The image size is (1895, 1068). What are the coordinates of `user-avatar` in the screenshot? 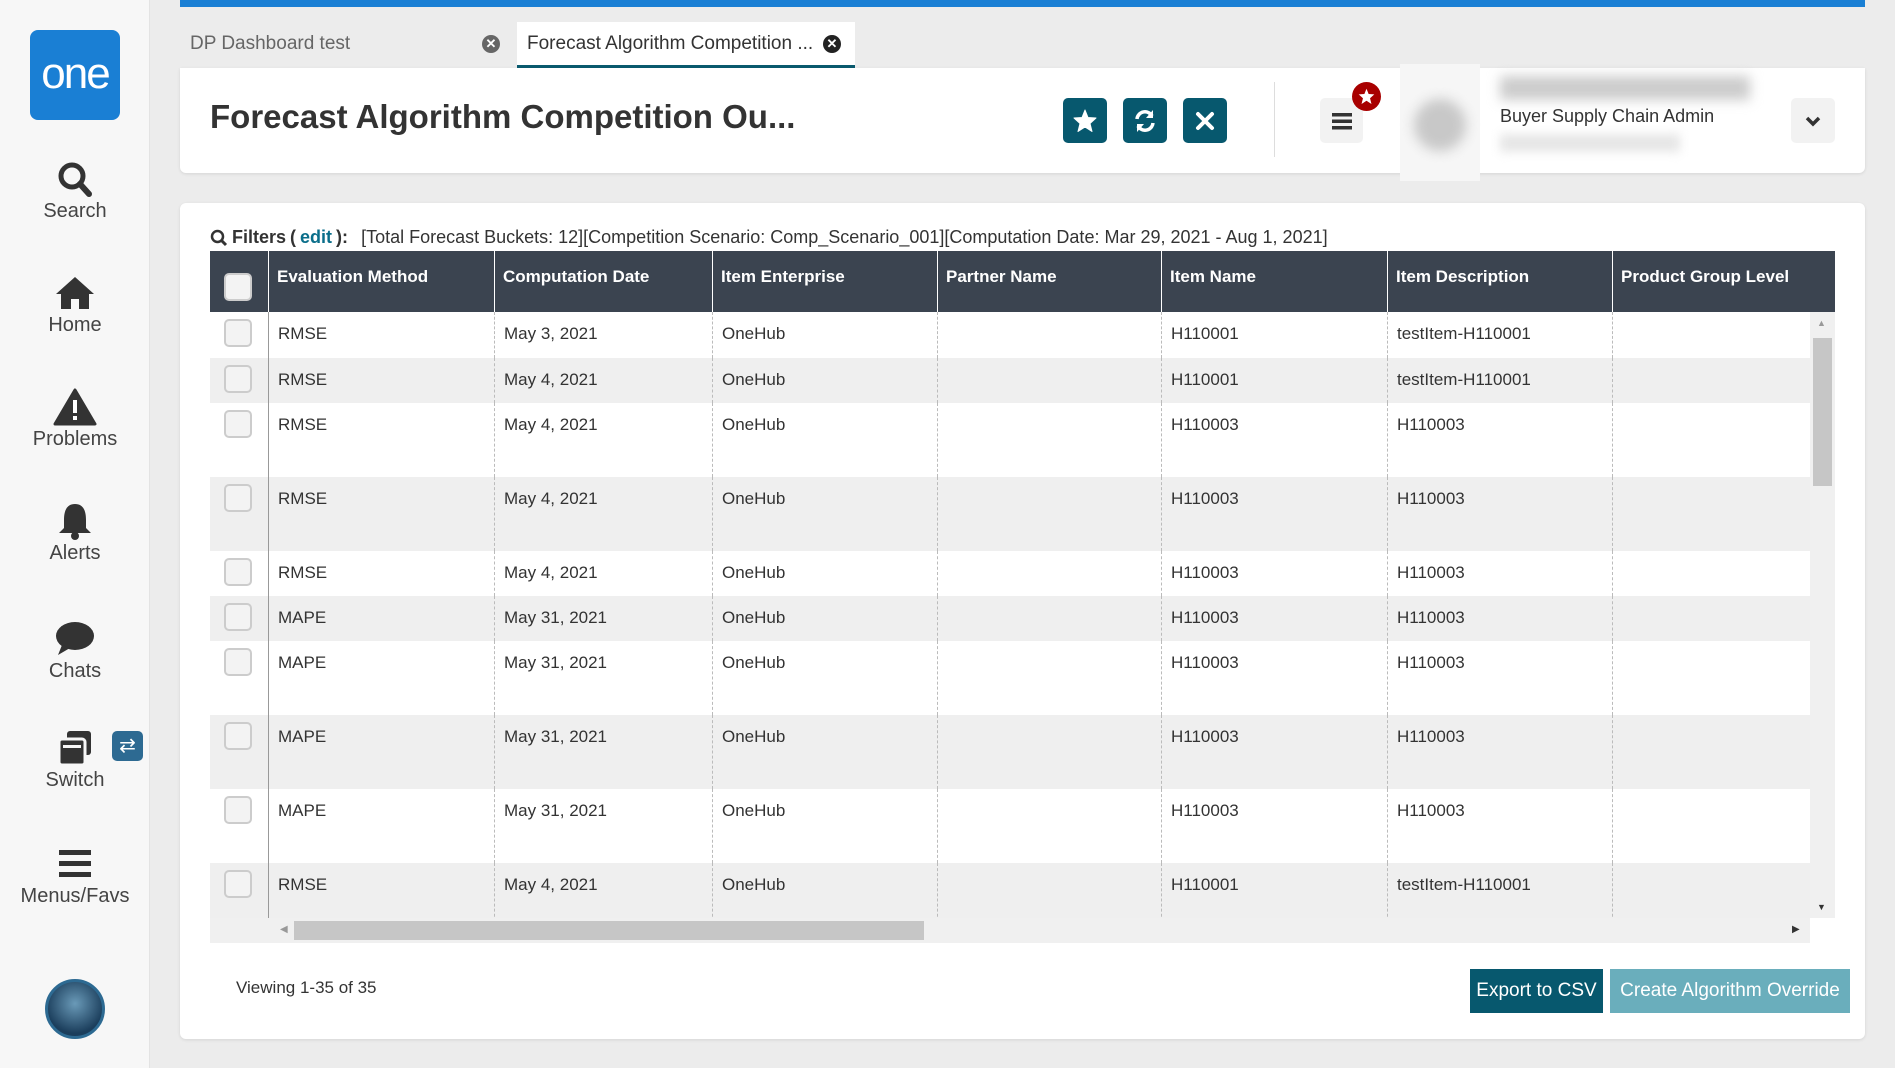 It's located at (75, 1009).